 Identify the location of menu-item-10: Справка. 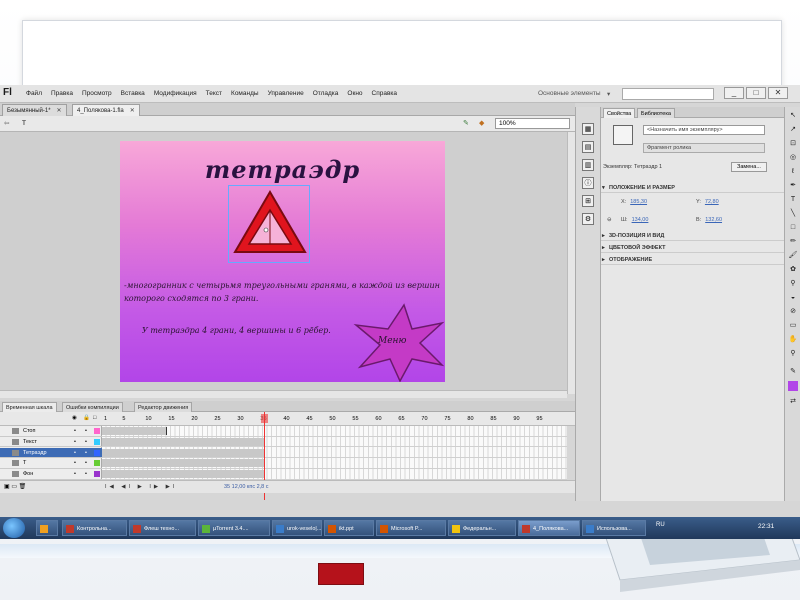
(385, 93).